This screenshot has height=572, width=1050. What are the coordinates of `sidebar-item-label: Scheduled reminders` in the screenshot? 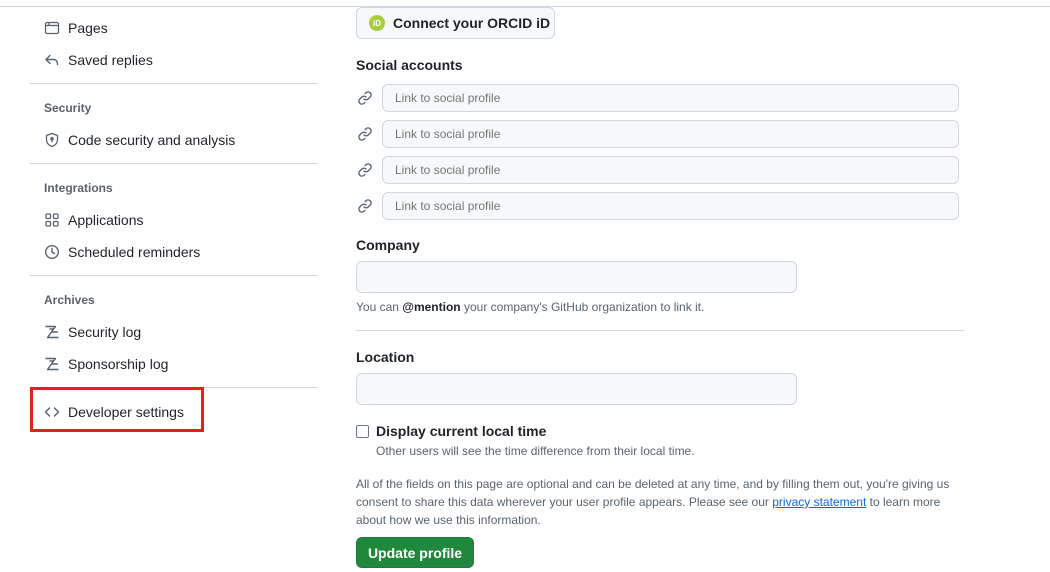 It's located at (134, 252).